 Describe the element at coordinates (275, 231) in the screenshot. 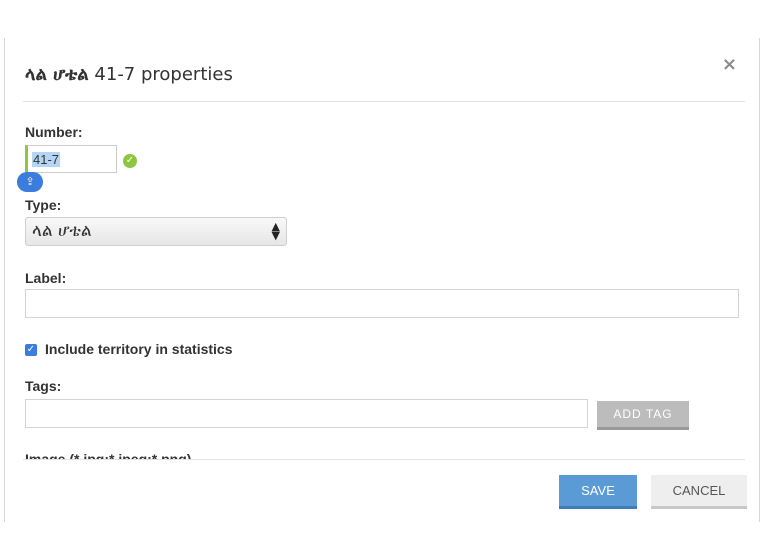

I see `select-arrows-icon: ▲ ▼` at that location.